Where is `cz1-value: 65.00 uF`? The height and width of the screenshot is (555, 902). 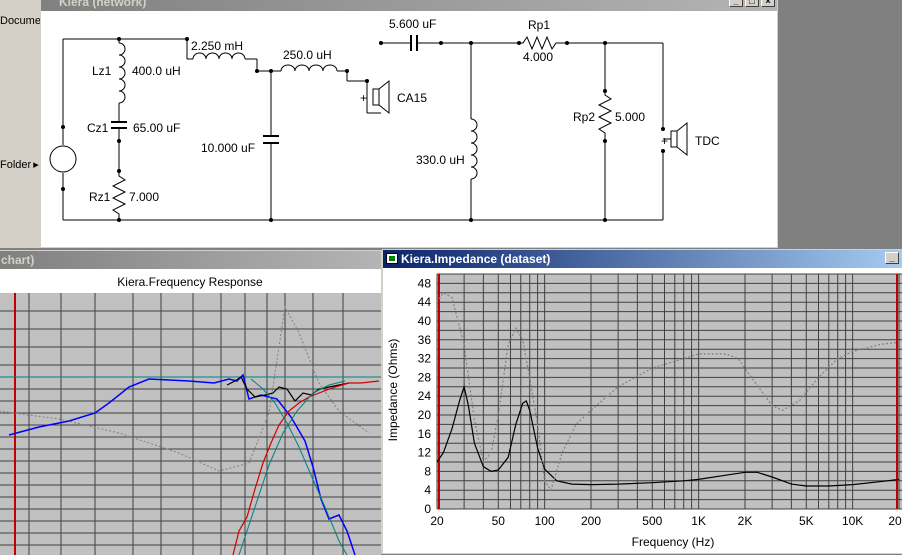
cz1-value: 65.00 uF is located at coordinates (156, 128).